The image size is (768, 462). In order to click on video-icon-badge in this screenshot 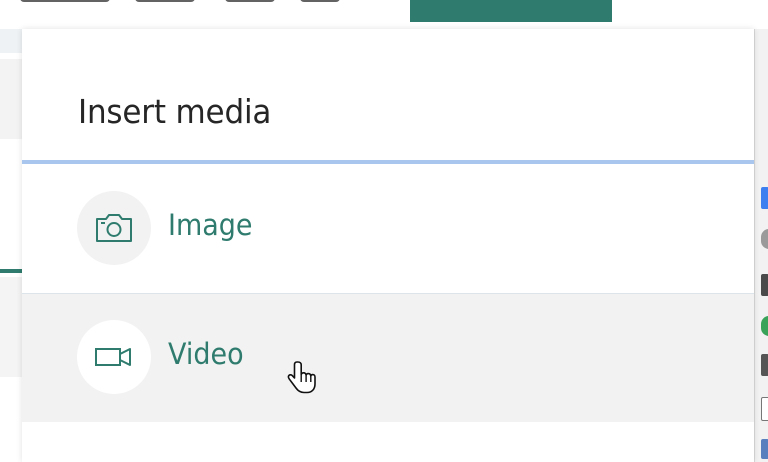, I will do `click(114, 357)`.